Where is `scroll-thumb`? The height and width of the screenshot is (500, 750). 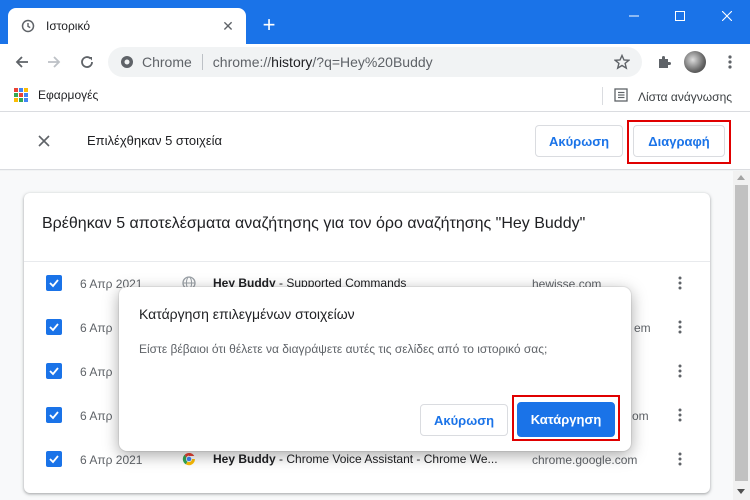 scroll-thumb is located at coordinates (741, 333).